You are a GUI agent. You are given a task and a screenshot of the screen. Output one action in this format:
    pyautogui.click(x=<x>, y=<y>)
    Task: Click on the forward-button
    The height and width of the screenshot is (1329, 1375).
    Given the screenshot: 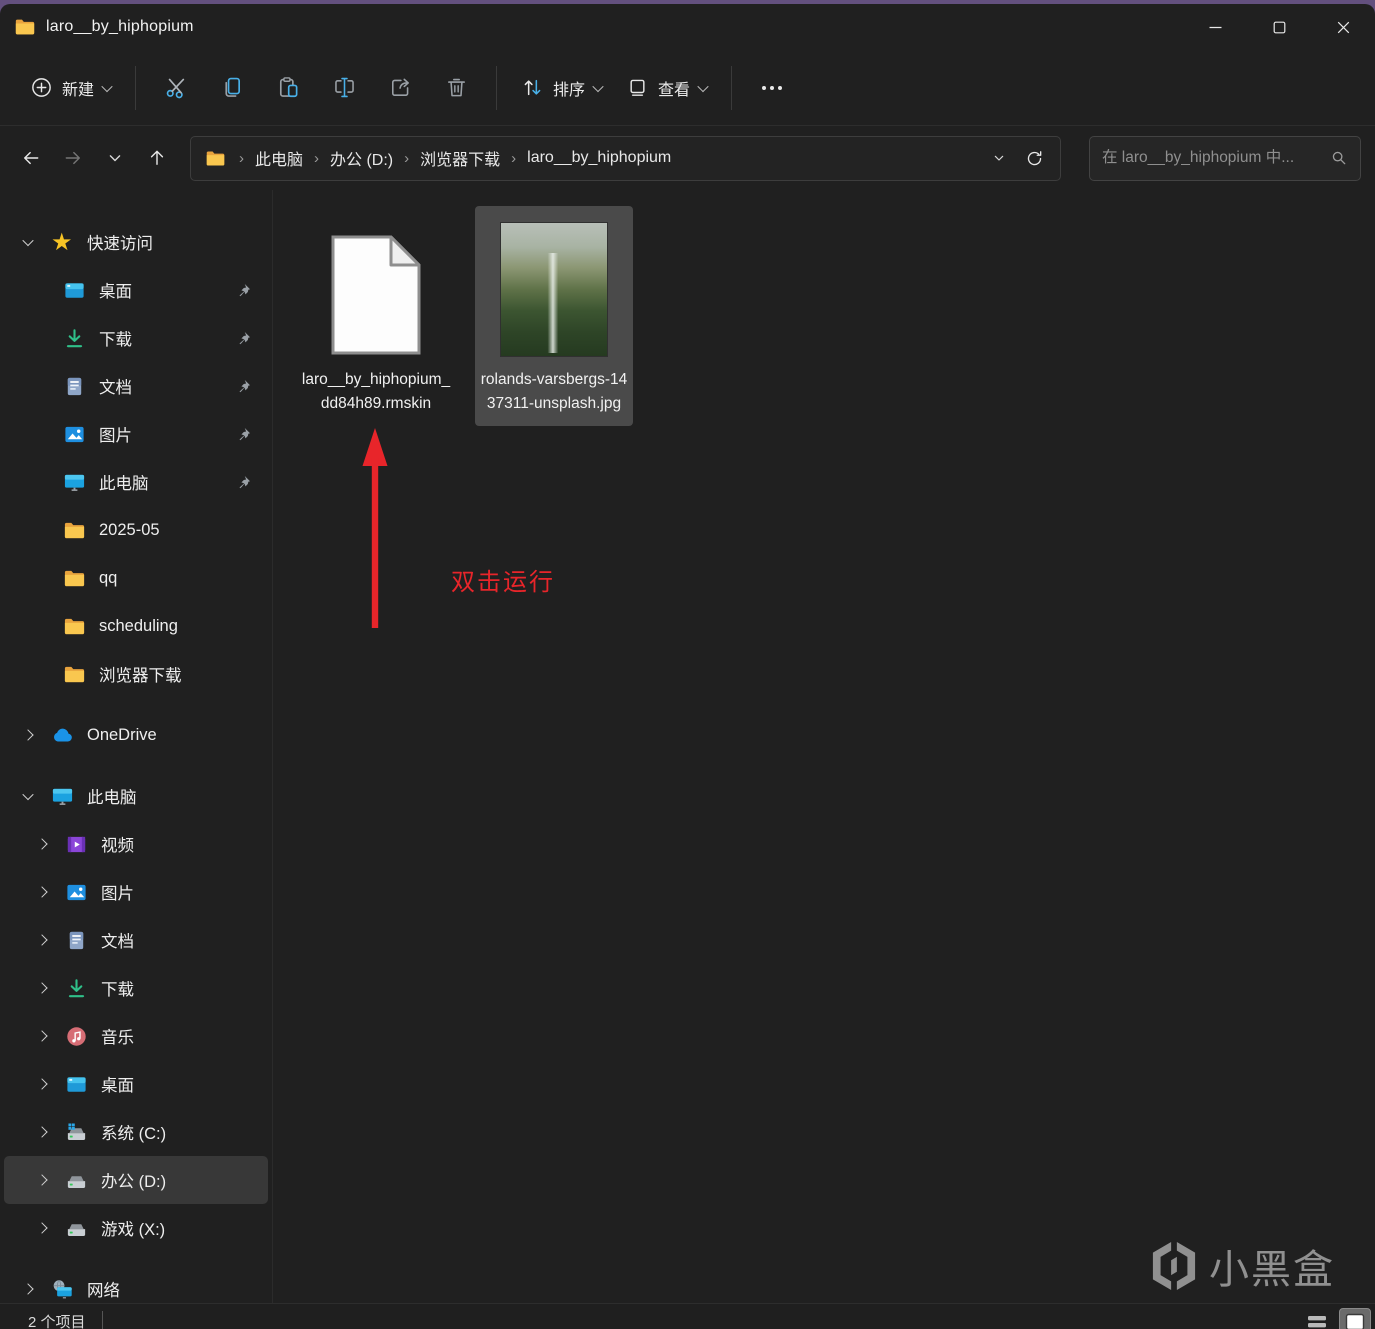 What is the action you would take?
    pyautogui.click(x=73, y=158)
    